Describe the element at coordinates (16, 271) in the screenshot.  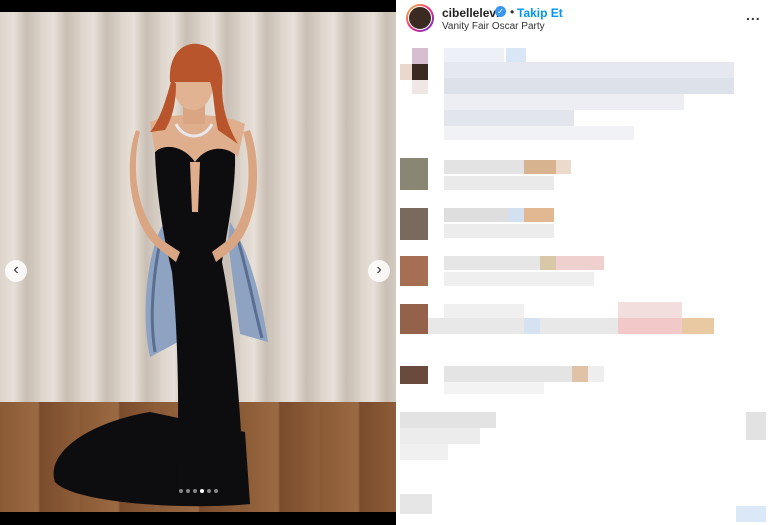
I see `carousel-prev-button: ‹` at that location.